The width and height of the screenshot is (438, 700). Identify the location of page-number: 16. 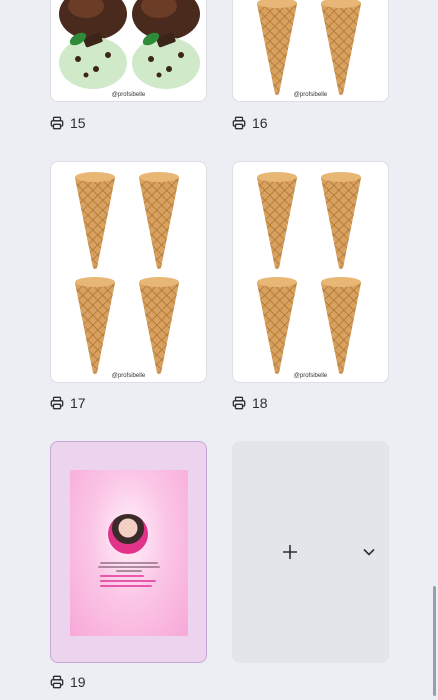
(260, 123).